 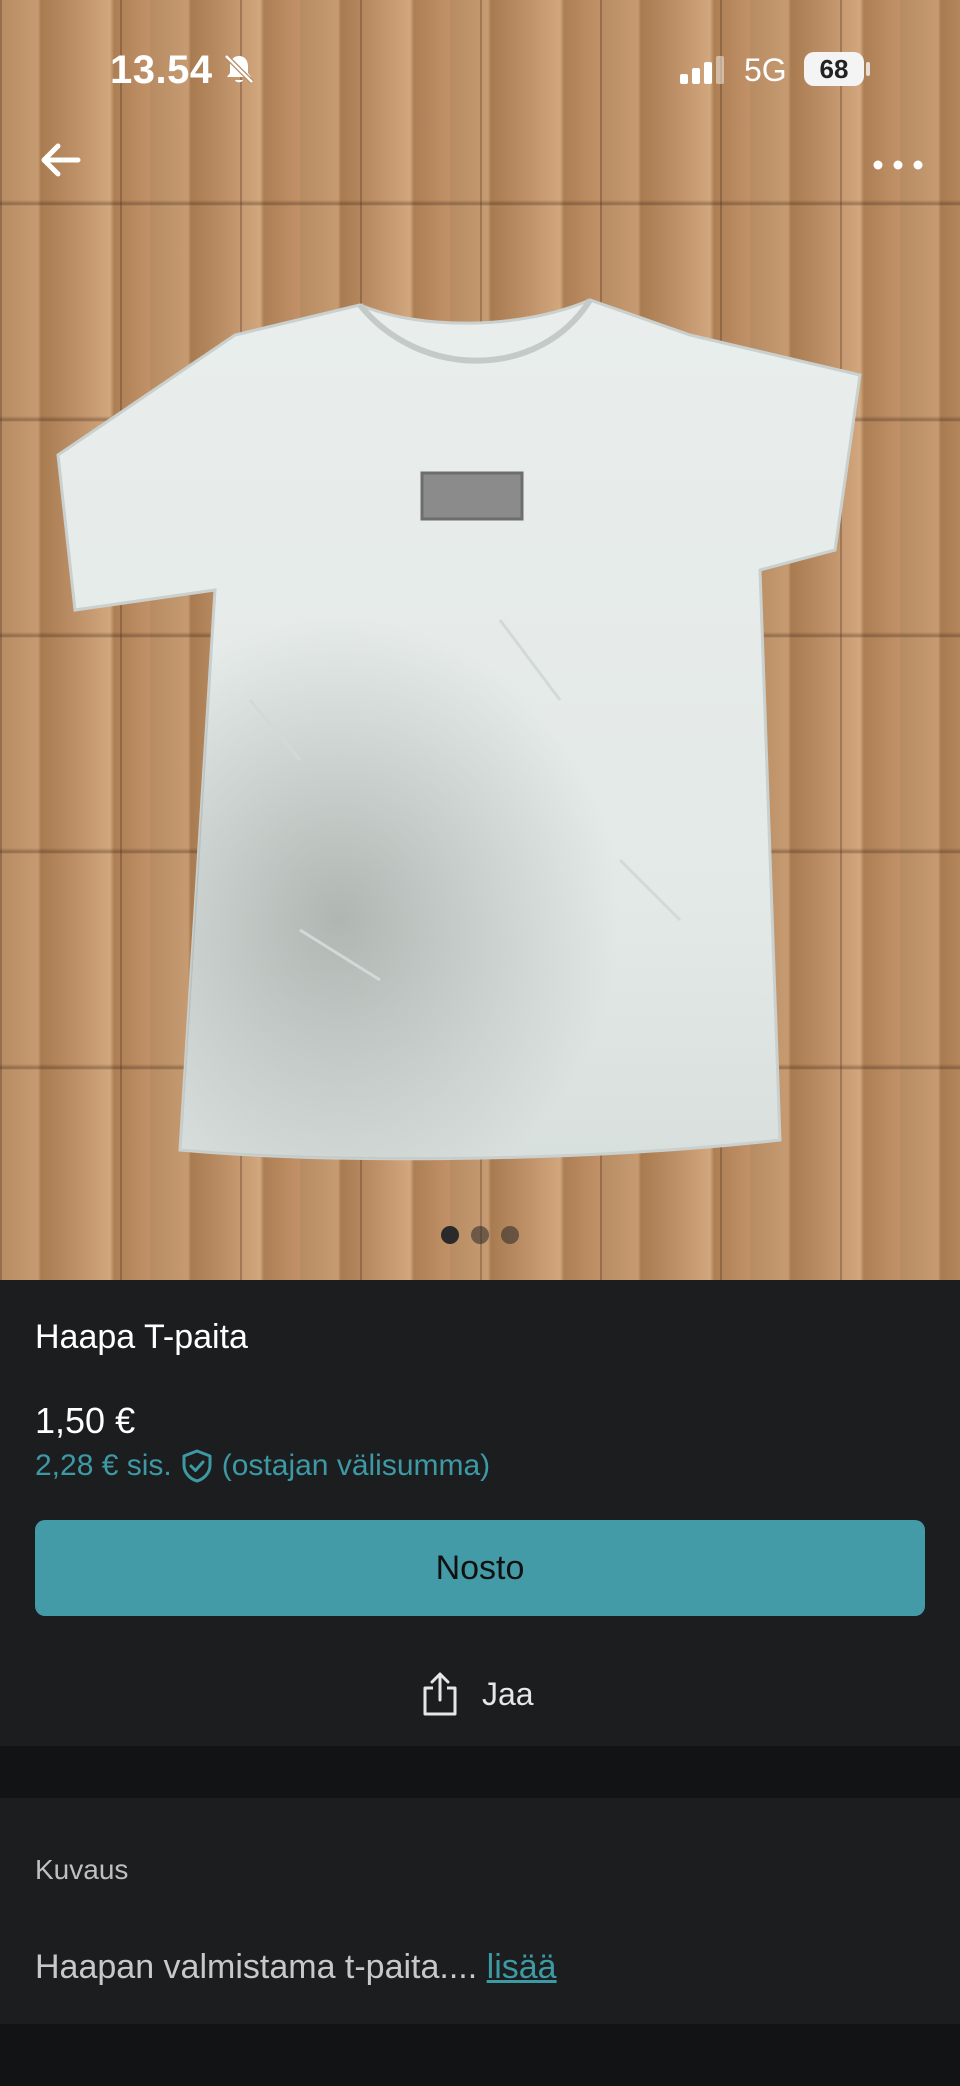 What do you see at coordinates (834, 69) in the screenshot?
I see `battery-indicator: 68` at bounding box center [834, 69].